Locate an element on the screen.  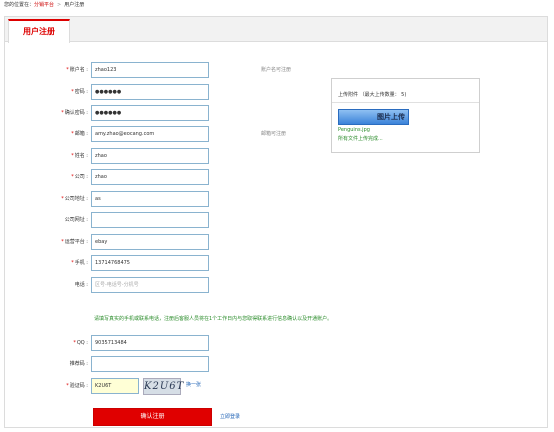
breadcrumb-current: 用户注册 is located at coordinates (74, 5).